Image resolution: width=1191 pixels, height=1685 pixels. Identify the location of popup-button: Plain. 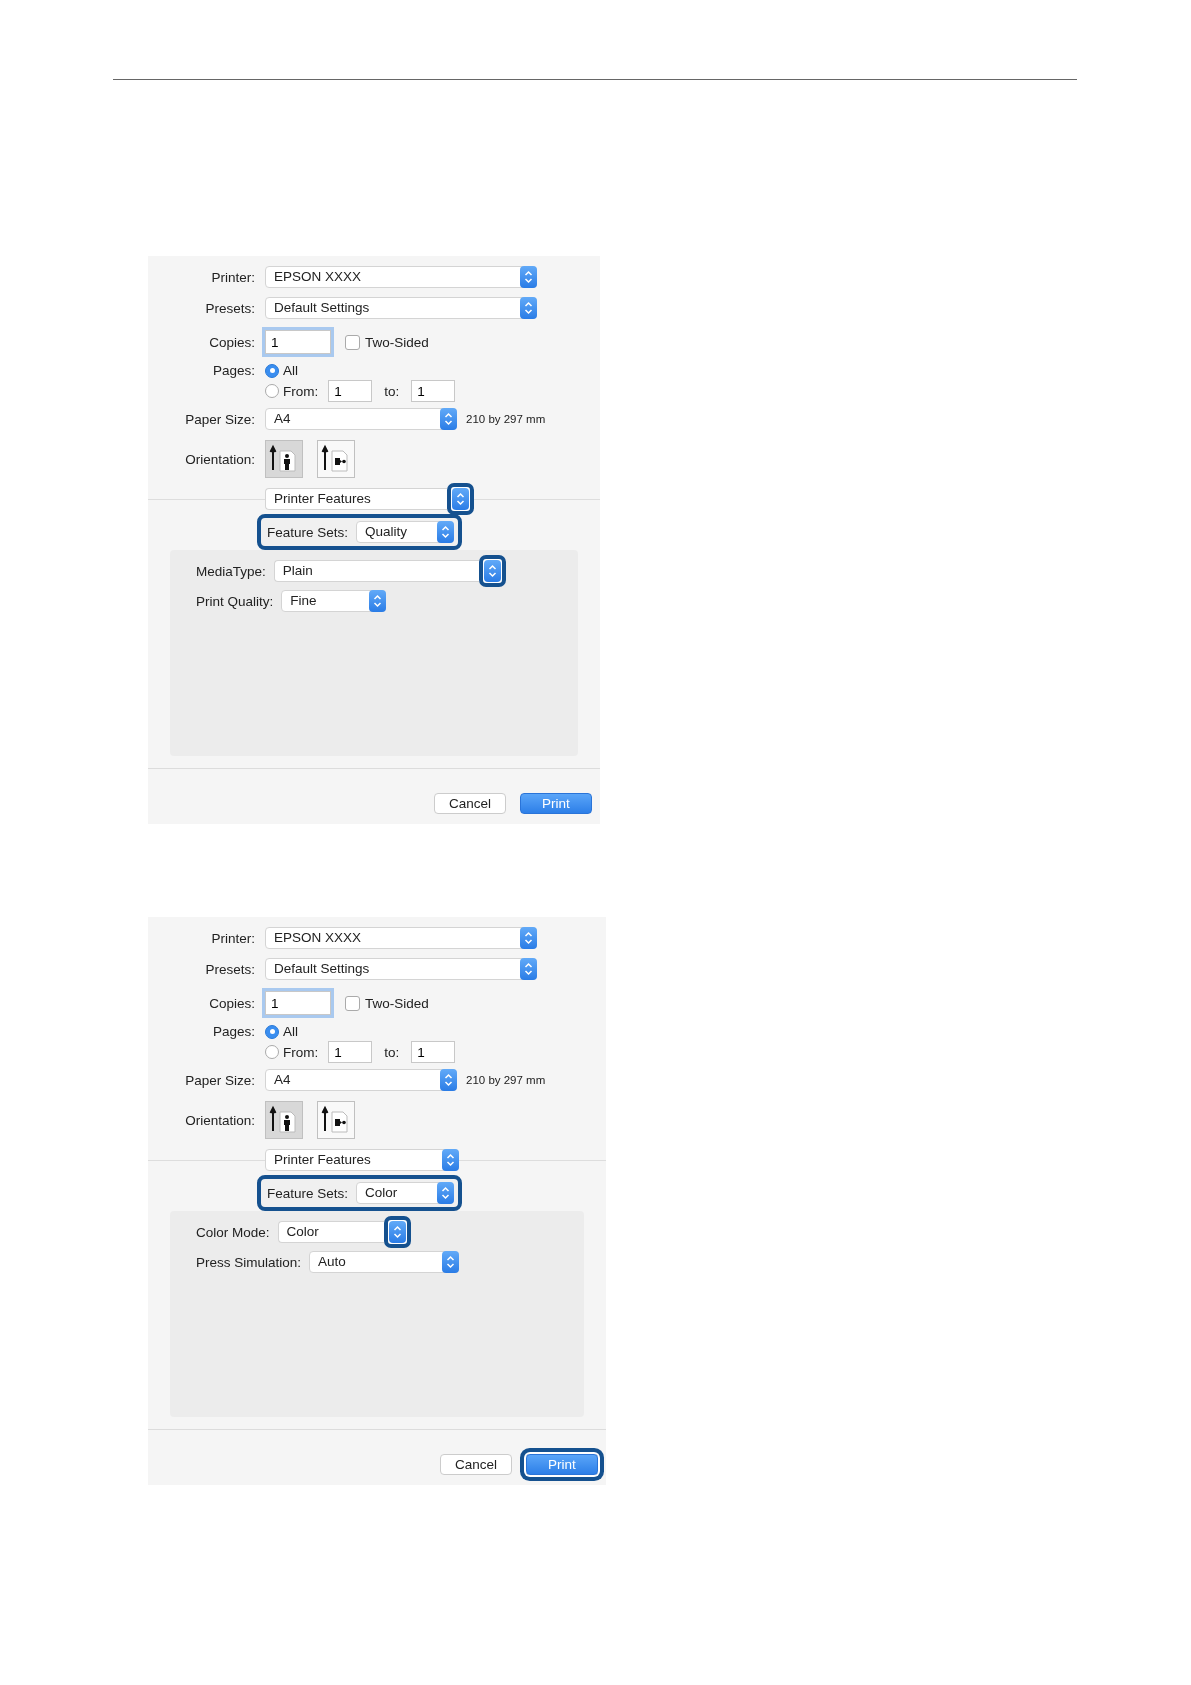
(376, 571).